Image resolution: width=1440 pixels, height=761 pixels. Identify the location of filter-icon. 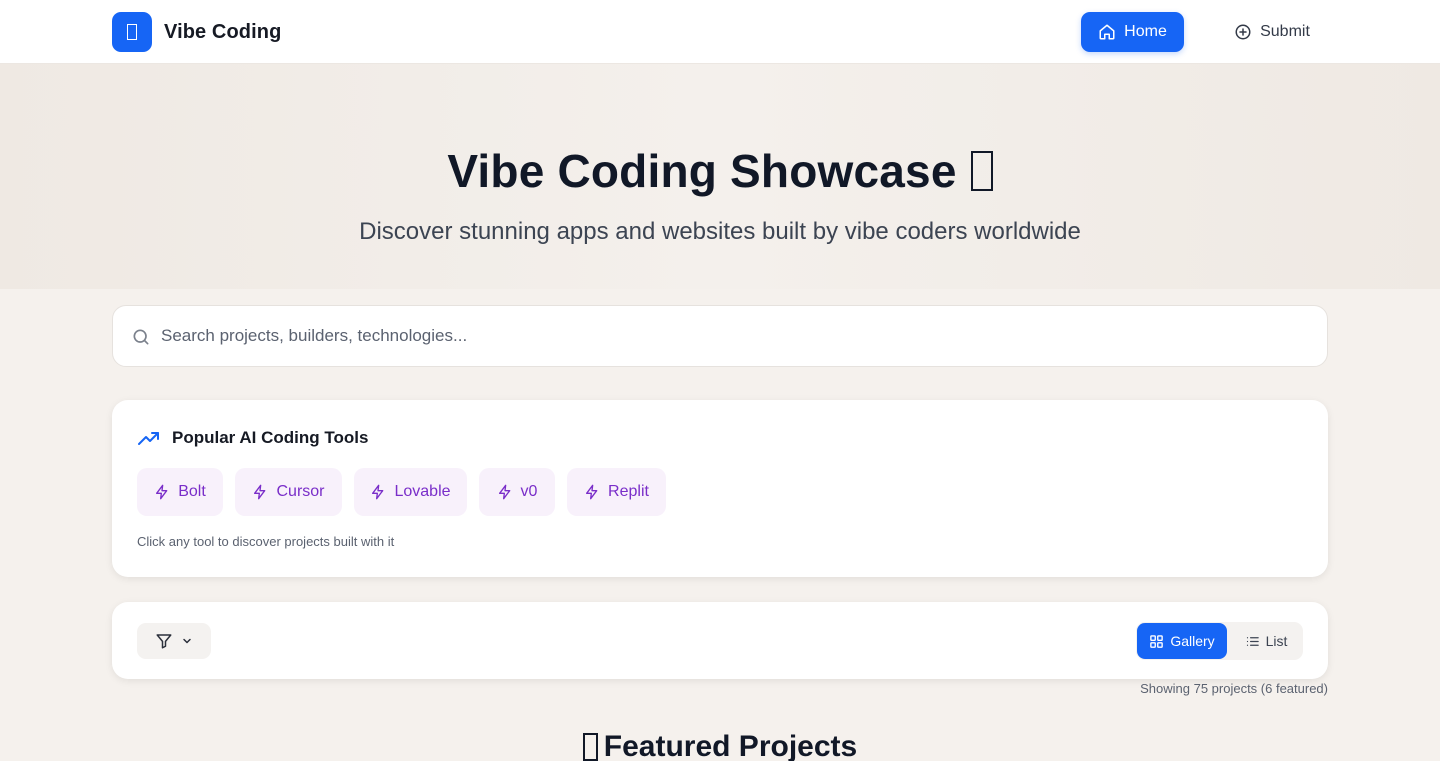
(164, 641).